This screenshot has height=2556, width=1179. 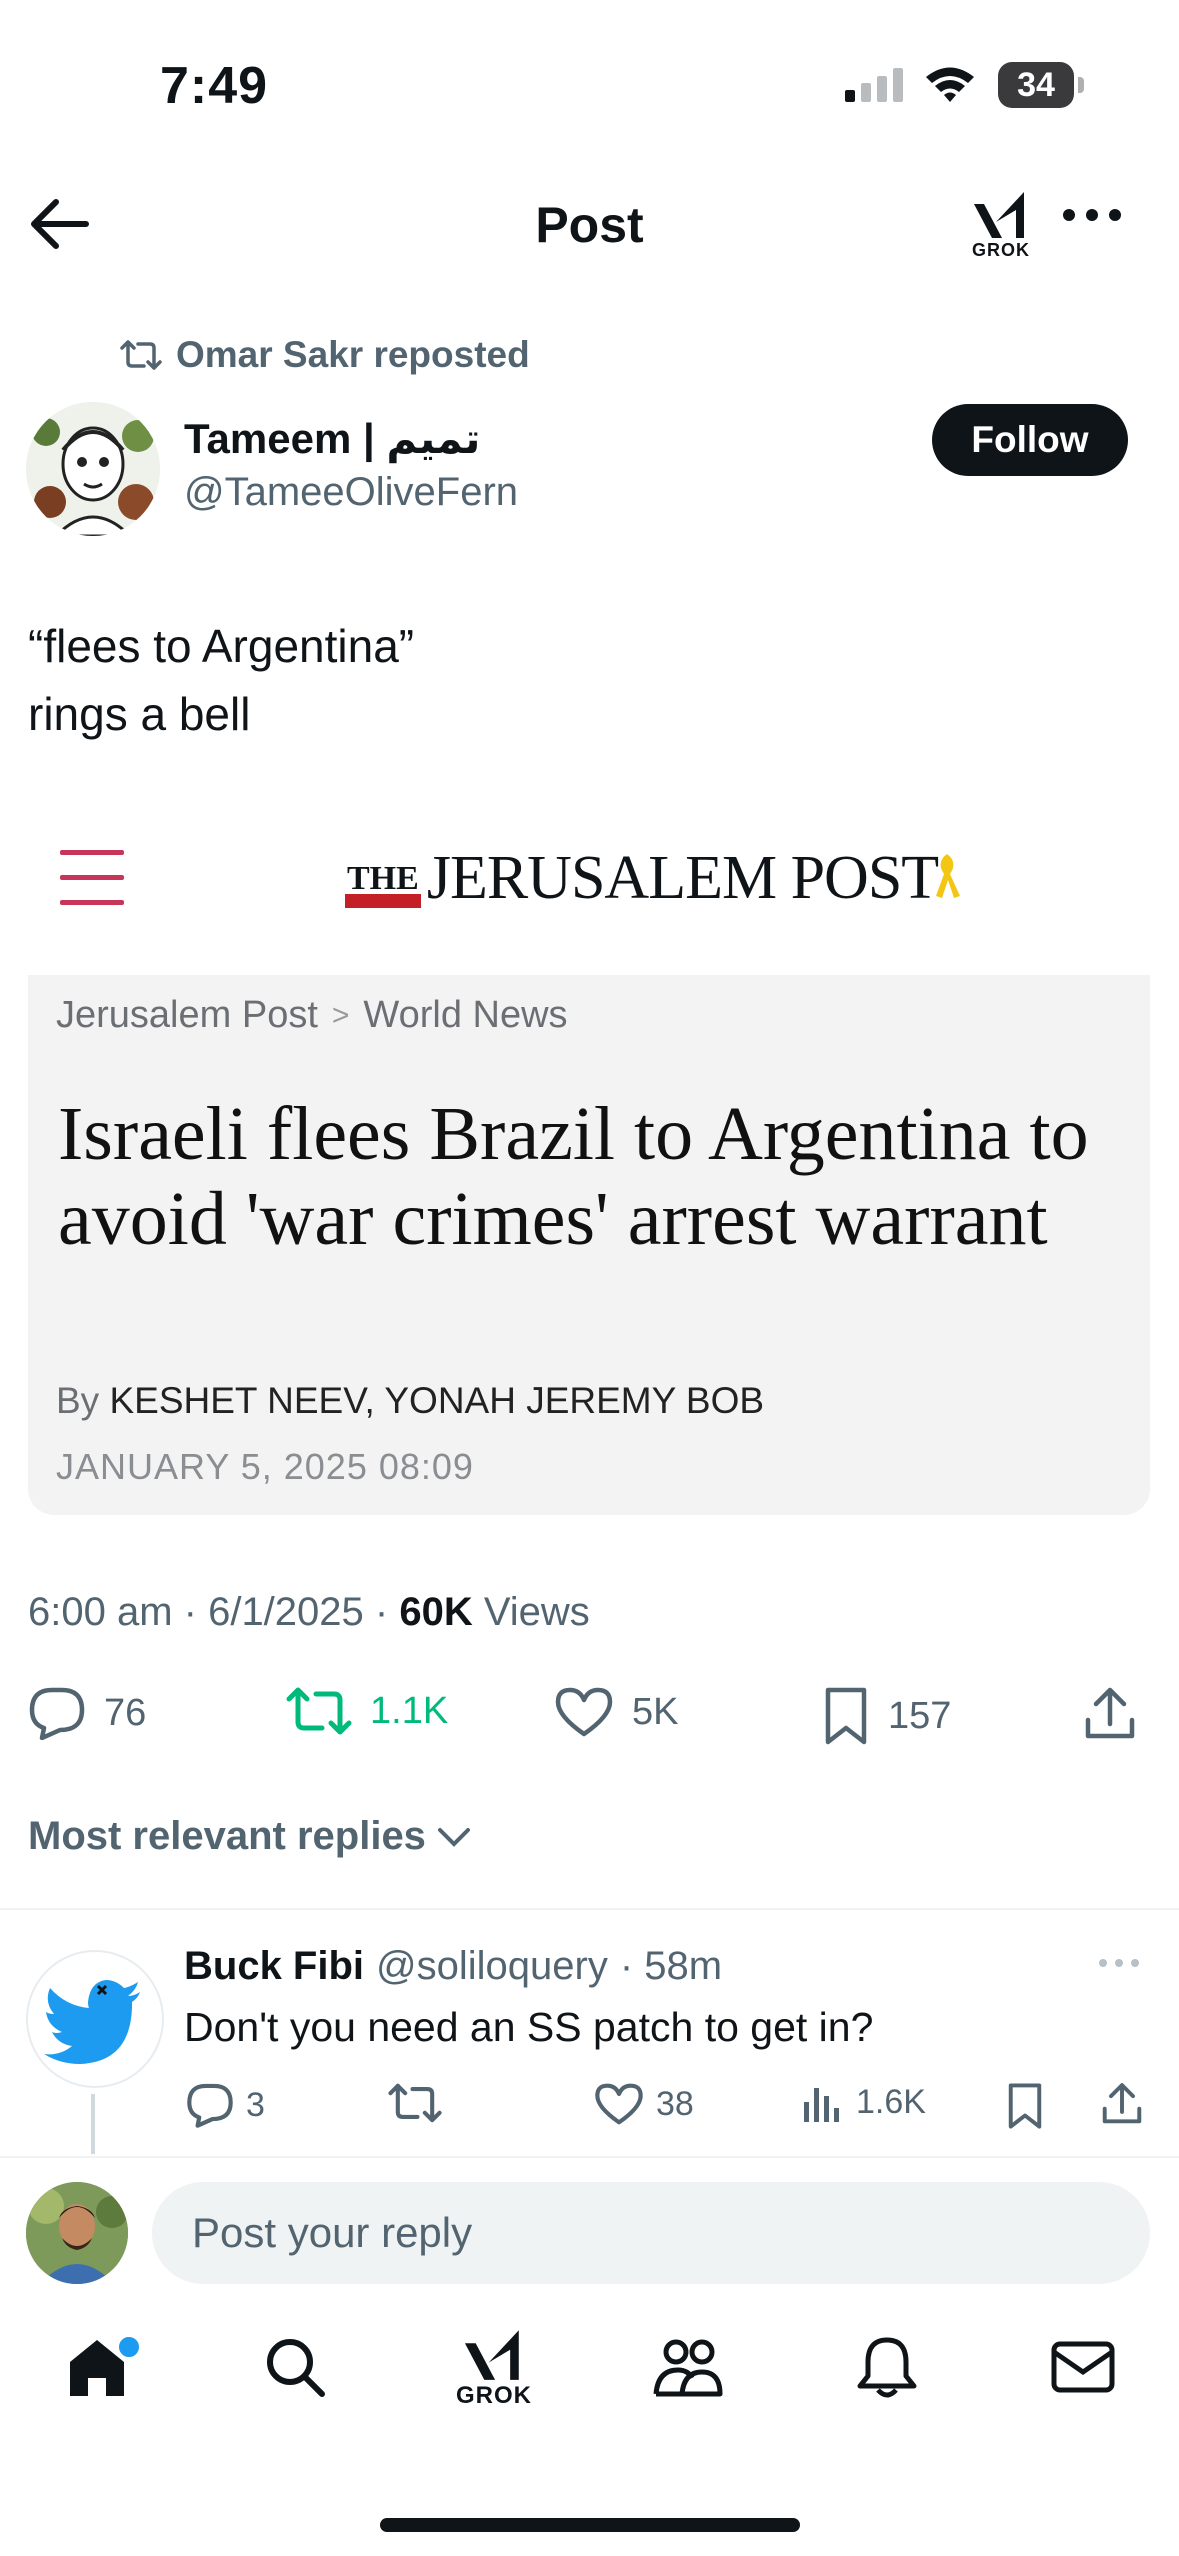 What do you see at coordinates (437, 1400) in the screenshot?
I see `byline-authors: KESHET NEEV, YONAH JEREMY BOB` at bounding box center [437, 1400].